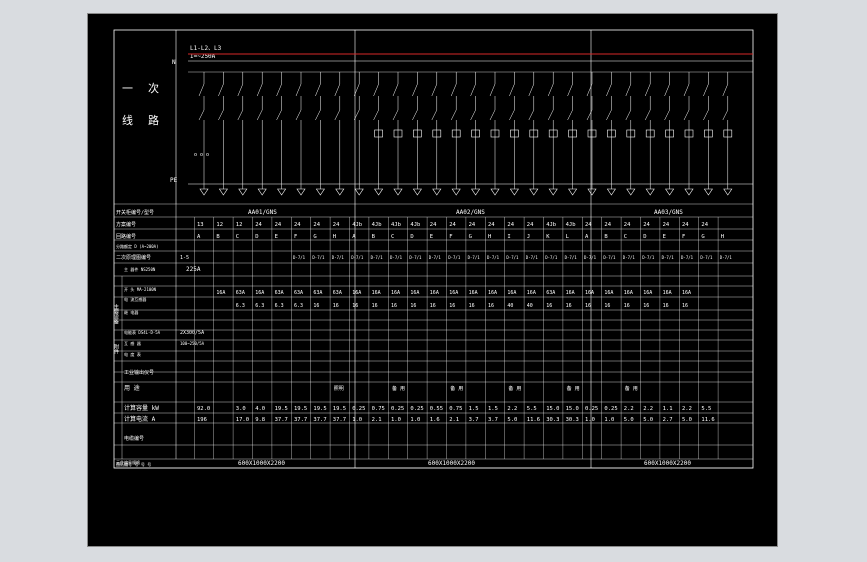 The width and height of the screenshot is (867, 562). Describe the element at coordinates (493, 420) in the screenshot. I see `current-cell: 3.7` at that location.